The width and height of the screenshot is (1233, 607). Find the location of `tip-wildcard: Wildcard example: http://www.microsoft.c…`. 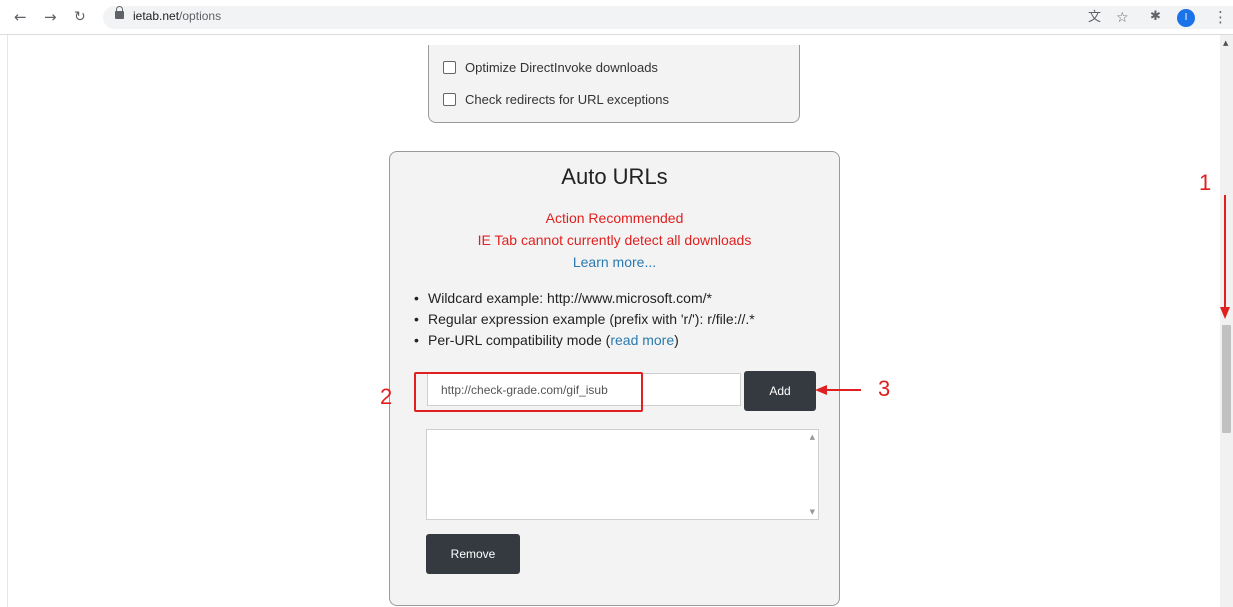

tip-wildcard: Wildcard example: http://www.microsoft.c… is located at coordinates (584, 298).